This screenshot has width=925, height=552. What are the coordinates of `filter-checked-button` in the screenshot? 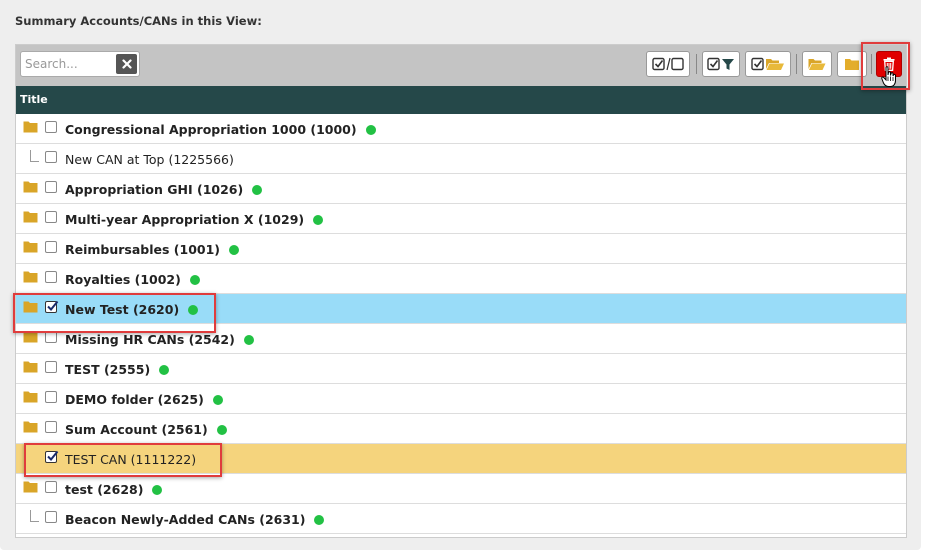 It's located at (721, 64).